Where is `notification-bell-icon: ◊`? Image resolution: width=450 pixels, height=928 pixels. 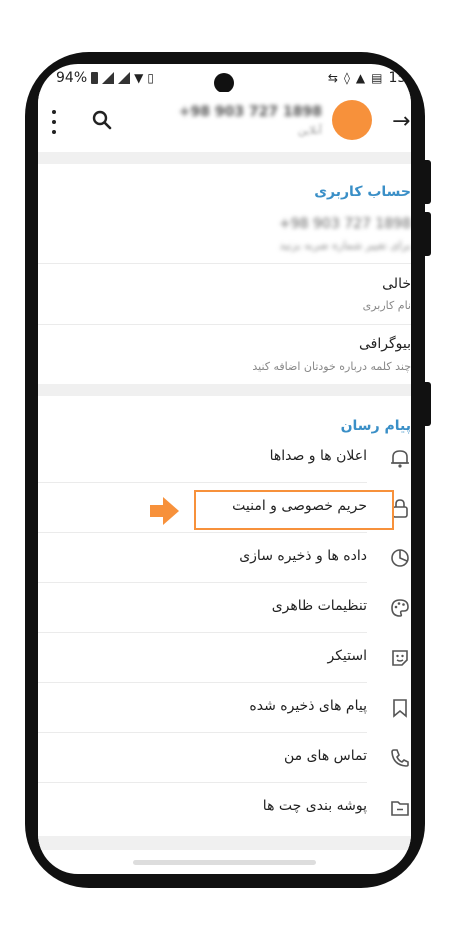
notification-bell-icon: ◊ is located at coordinates (346, 78).